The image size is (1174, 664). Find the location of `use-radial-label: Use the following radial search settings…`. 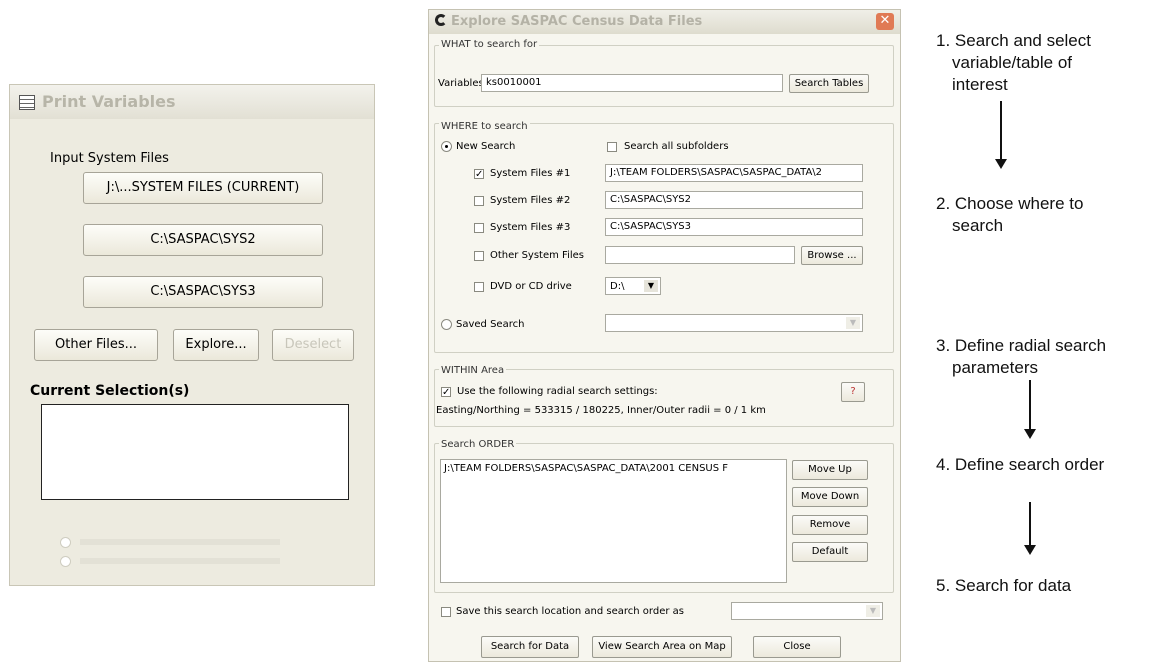

use-radial-label: Use the following radial search settings… is located at coordinates (557, 391).